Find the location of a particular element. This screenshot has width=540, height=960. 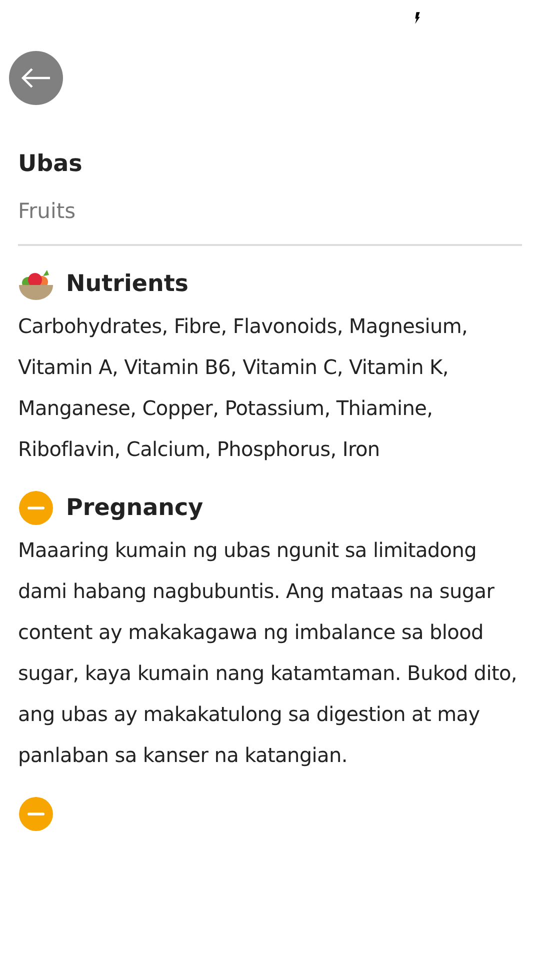

back-button is located at coordinates (36, 78).